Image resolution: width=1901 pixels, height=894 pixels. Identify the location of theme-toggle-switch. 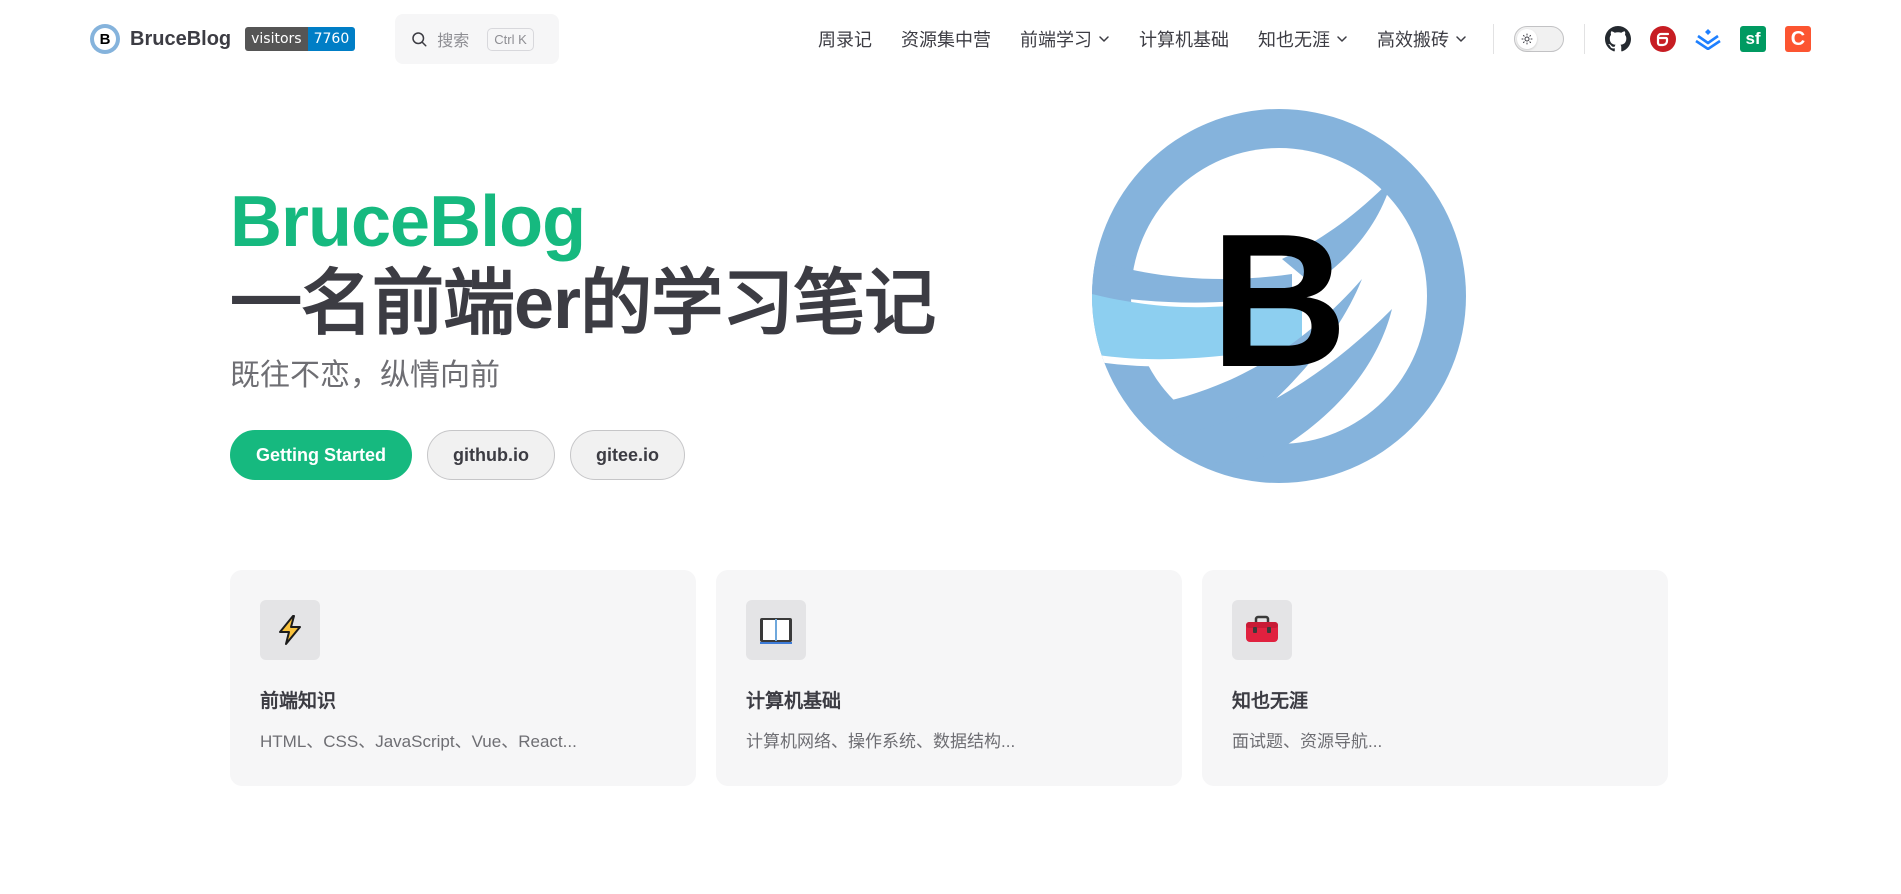
(1539, 39).